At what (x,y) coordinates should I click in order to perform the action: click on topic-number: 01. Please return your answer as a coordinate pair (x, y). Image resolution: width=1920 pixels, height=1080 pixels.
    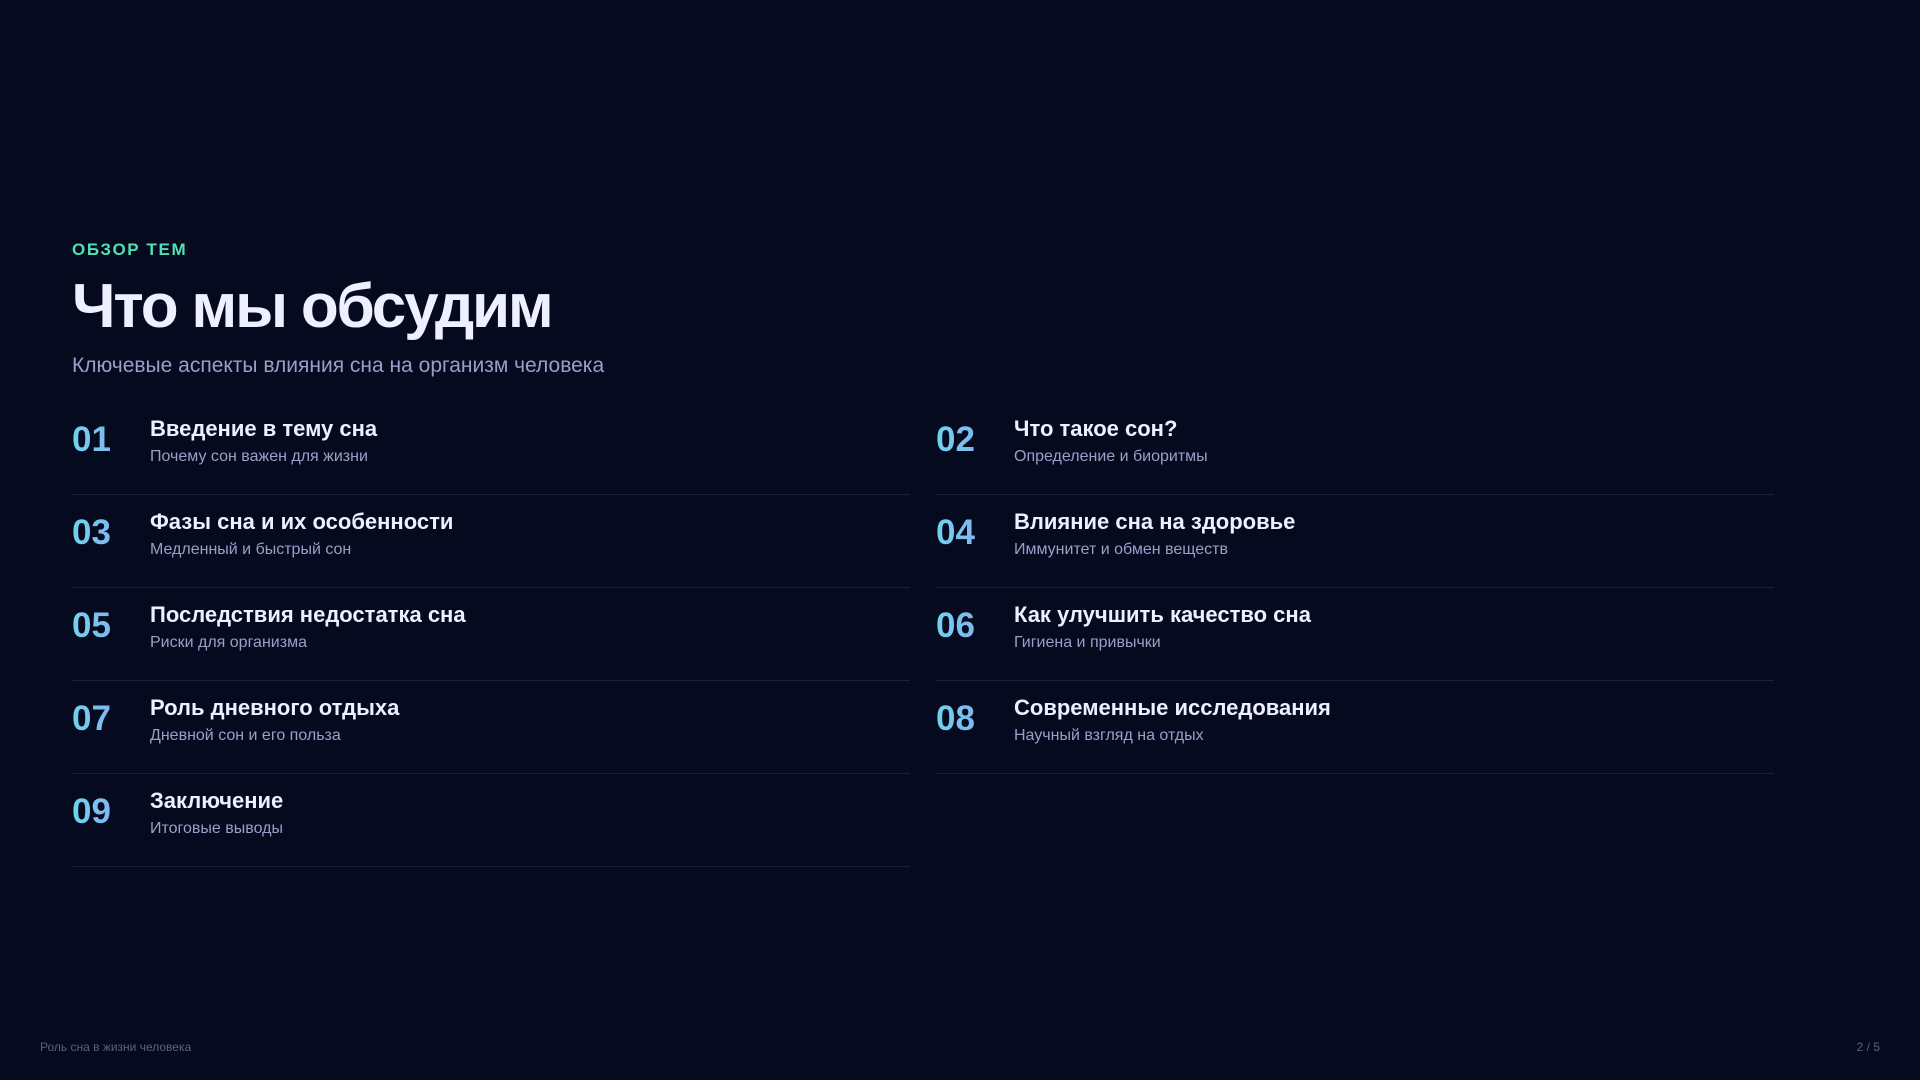
    Looking at the image, I should click on (111, 439).